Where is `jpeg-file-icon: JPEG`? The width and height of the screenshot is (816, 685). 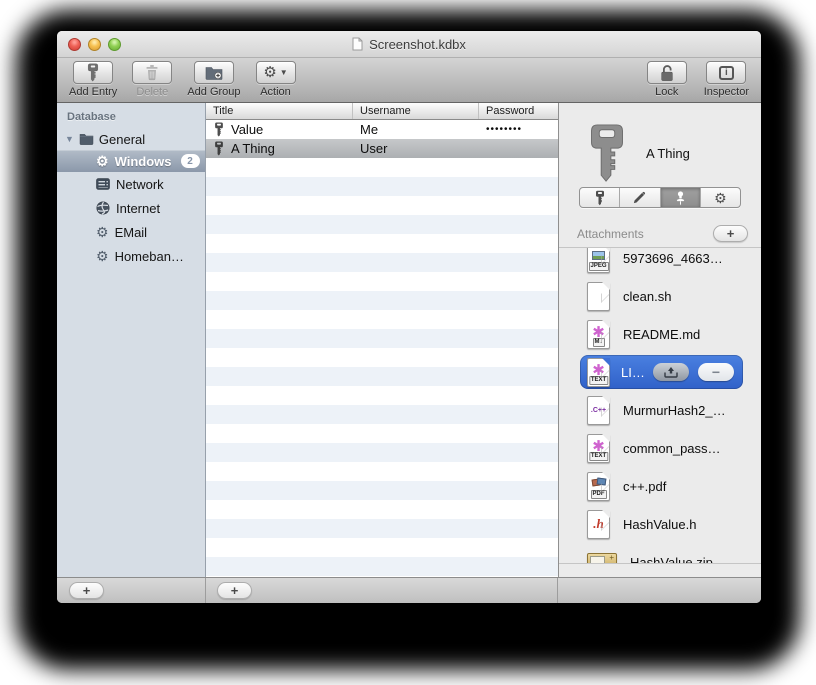
jpeg-file-icon: JPEG is located at coordinates (598, 260).